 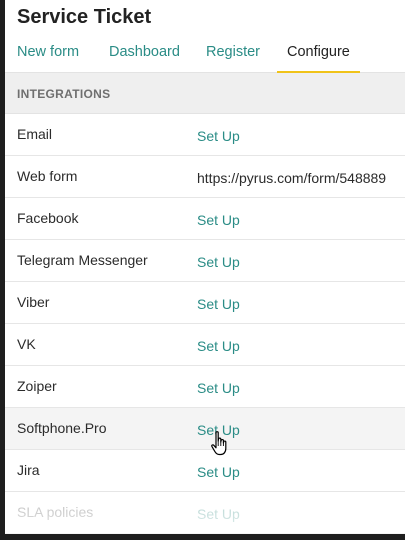 I want to click on page-title: Service Ticket, so click(x=84, y=17).